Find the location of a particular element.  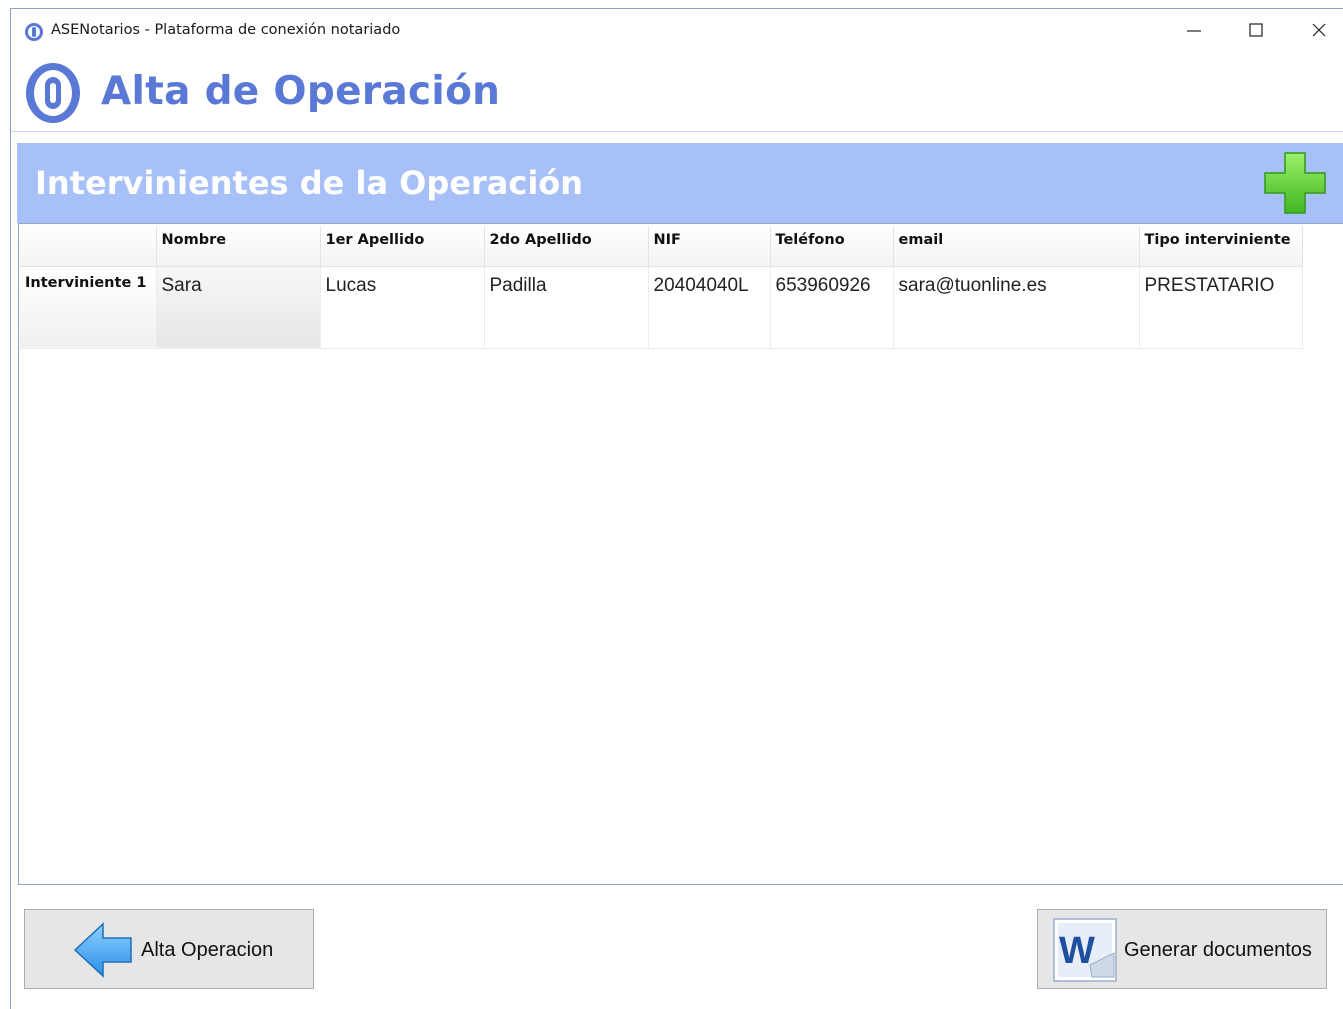

column-header-telefono: Teléfono is located at coordinates (832, 246).